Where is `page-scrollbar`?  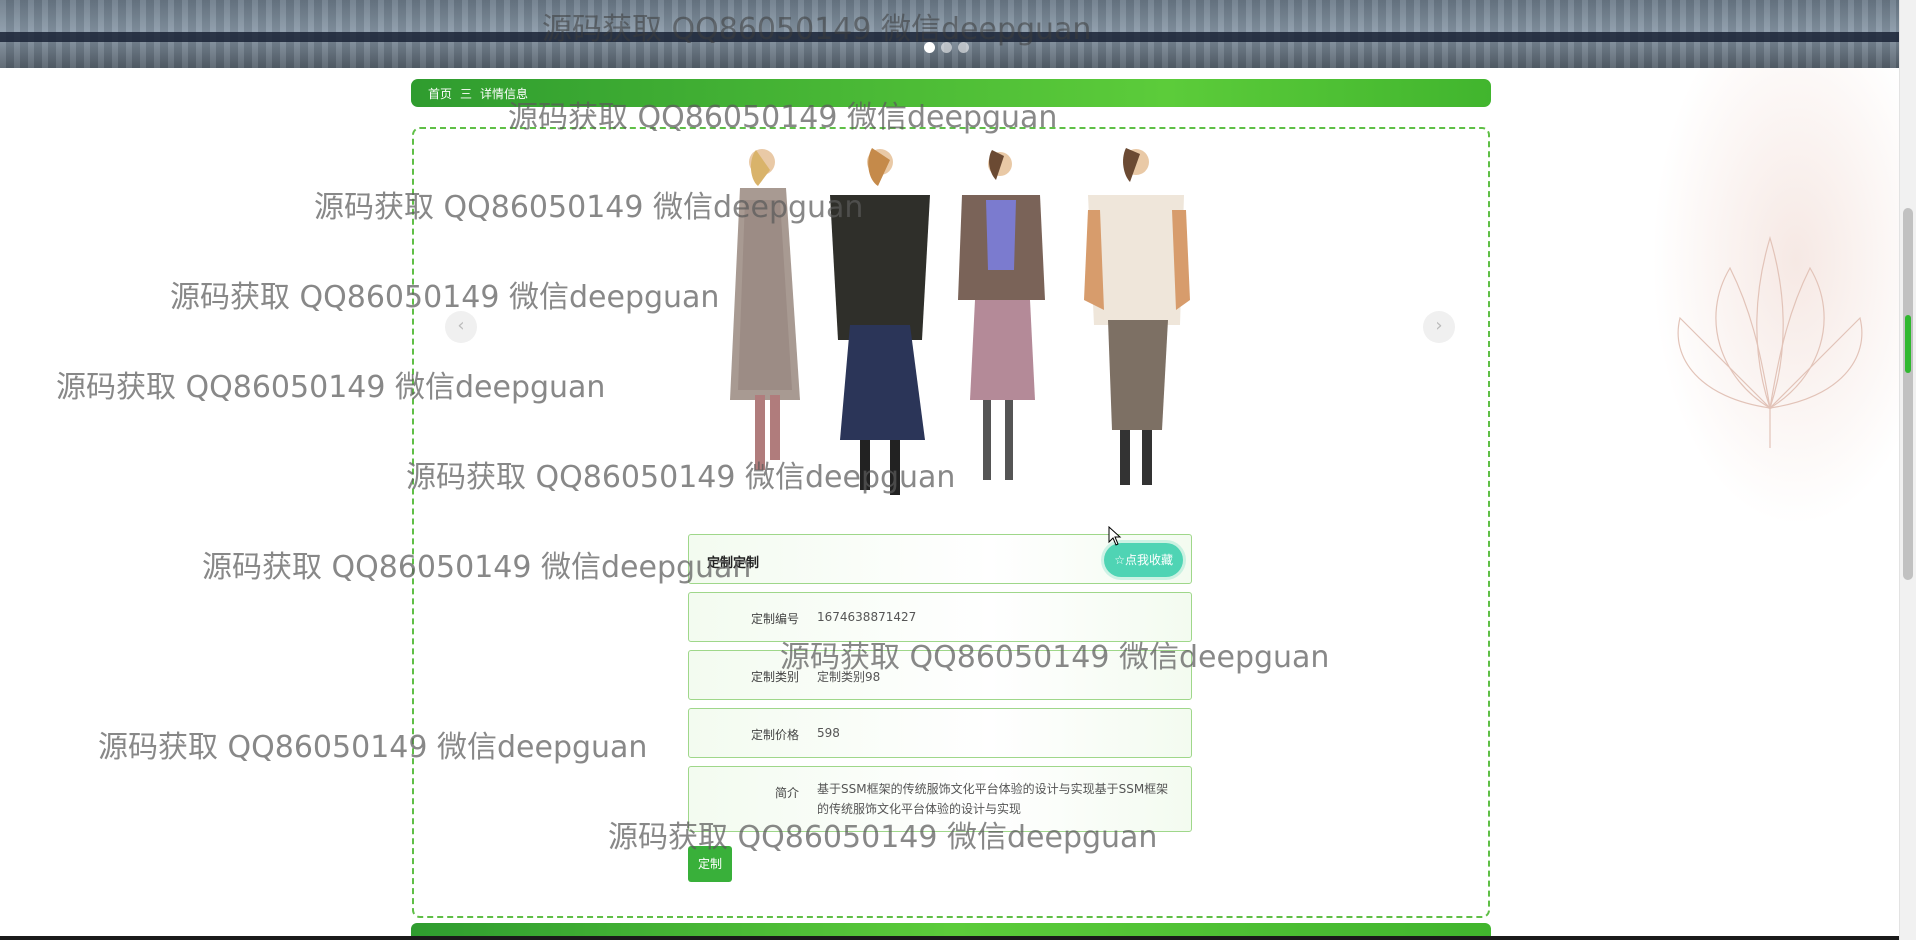 page-scrollbar is located at coordinates (1907, 470).